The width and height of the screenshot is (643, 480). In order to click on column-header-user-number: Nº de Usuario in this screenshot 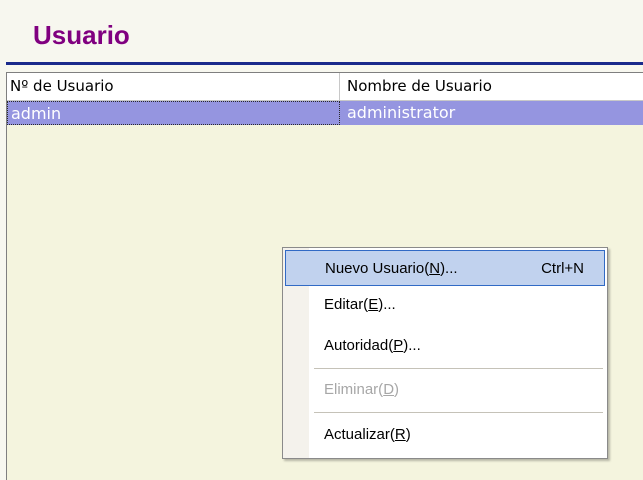, I will do `click(173, 86)`.